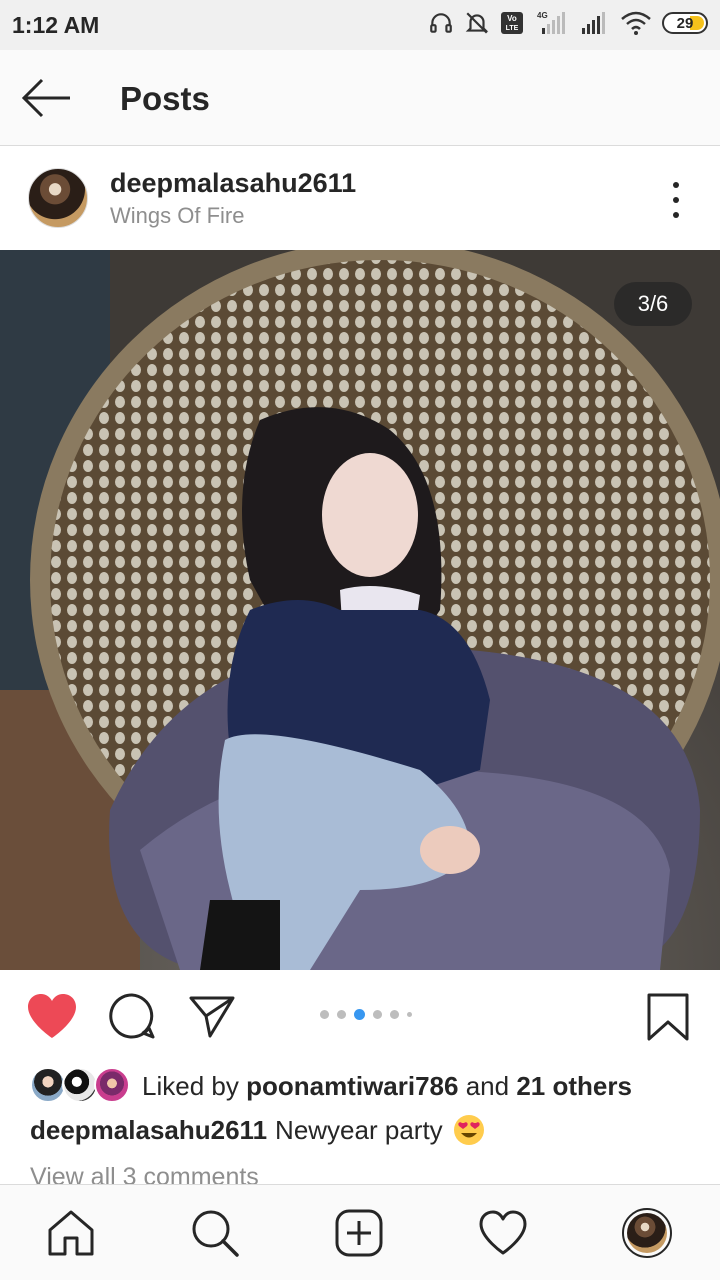 Image resolution: width=720 pixels, height=1280 pixels. I want to click on signal-icon, so click(595, 23).